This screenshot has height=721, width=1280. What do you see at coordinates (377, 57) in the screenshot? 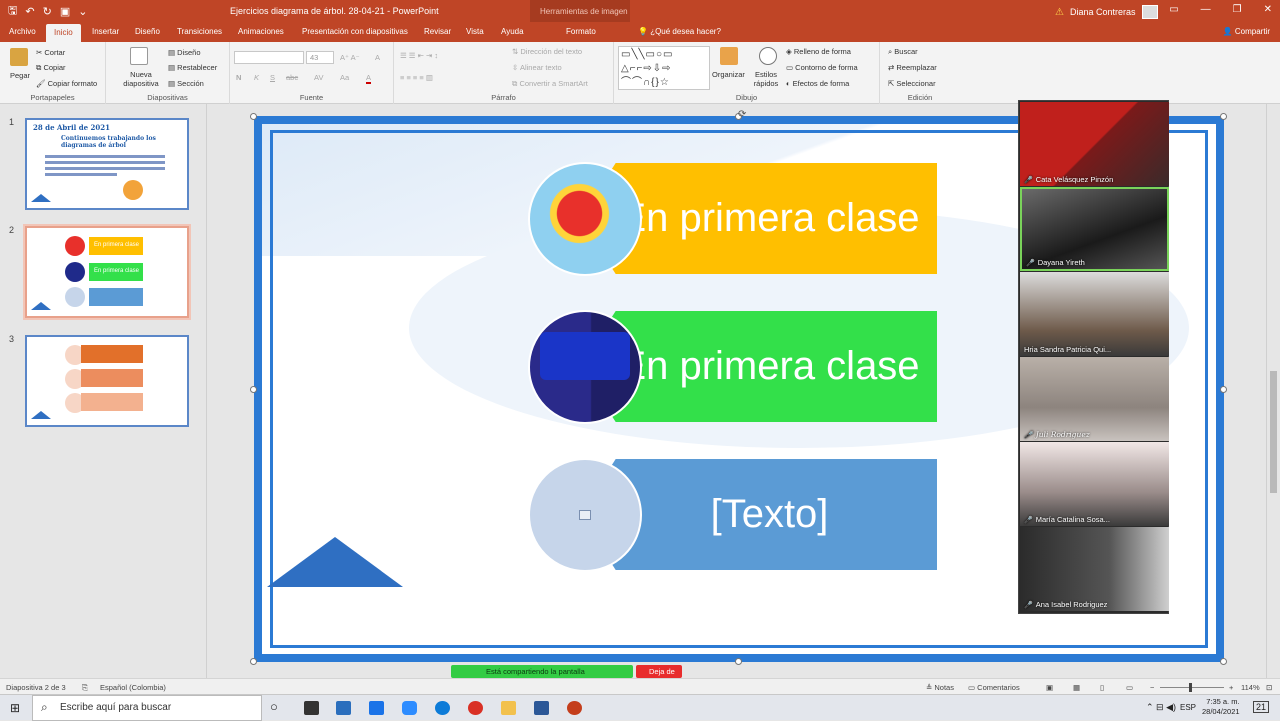
I see `clear-format-button: A` at bounding box center [377, 57].